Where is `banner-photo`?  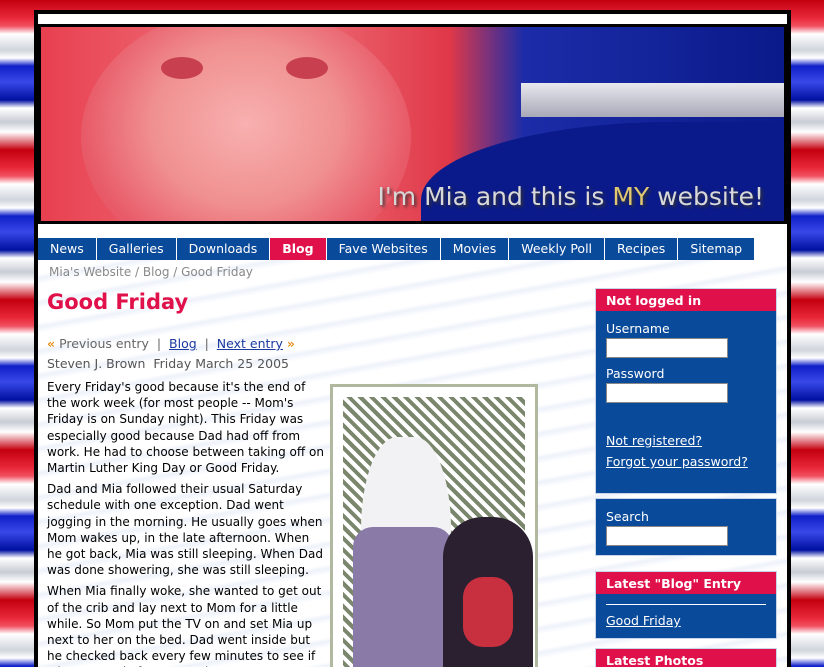
banner-photo is located at coordinates (246, 124).